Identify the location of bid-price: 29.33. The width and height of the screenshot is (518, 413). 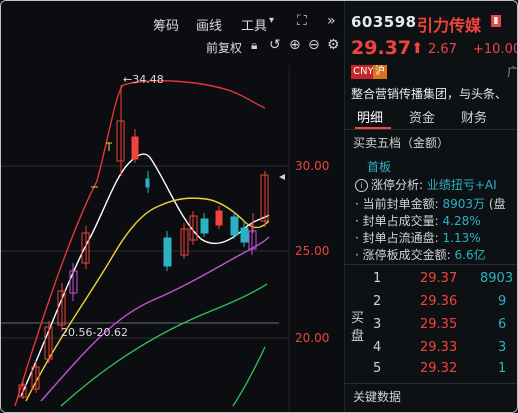
(439, 347).